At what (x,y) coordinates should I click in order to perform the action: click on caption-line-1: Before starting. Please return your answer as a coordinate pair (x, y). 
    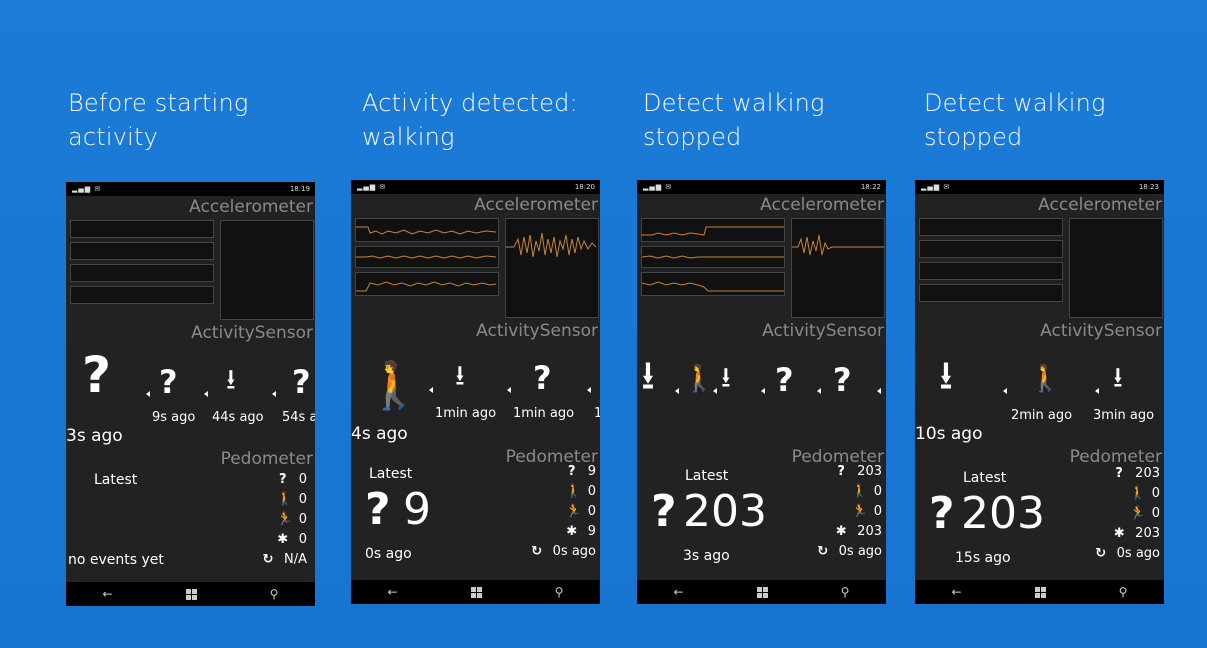
    Looking at the image, I should click on (158, 103).